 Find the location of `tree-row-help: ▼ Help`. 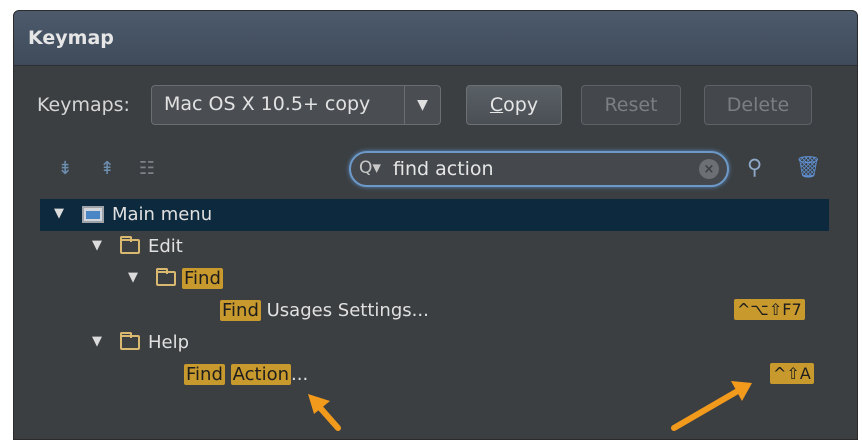

tree-row-help: ▼ Help is located at coordinates (434, 343).